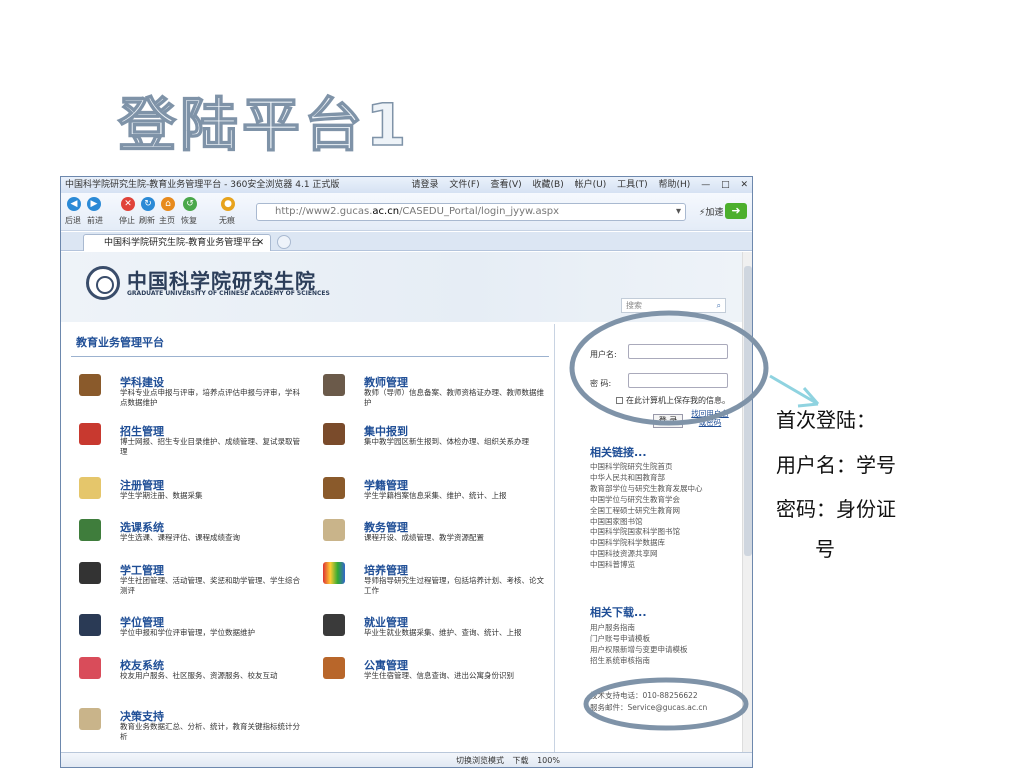 The height and width of the screenshot is (768, 1024). What do you see at coordinates (836, 465) in the screenshot?
I see `note-line: 用户名：学号` at bounding box center [836, 465].